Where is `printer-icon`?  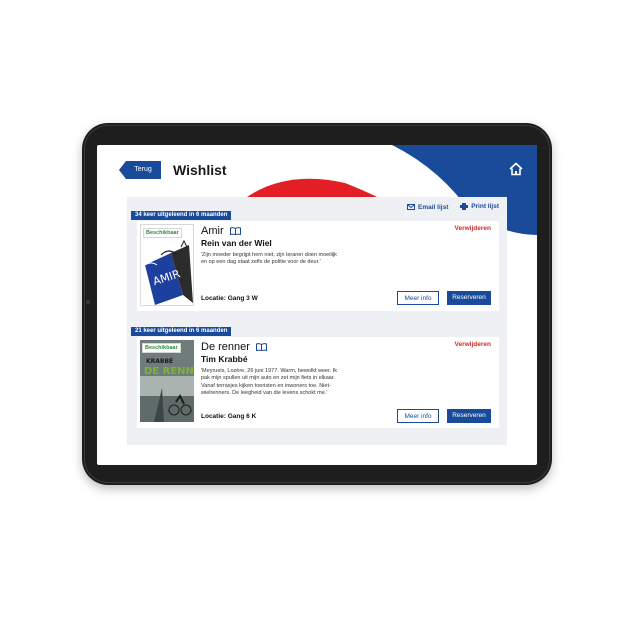 printer-icon is located at coordinates (464, 206).